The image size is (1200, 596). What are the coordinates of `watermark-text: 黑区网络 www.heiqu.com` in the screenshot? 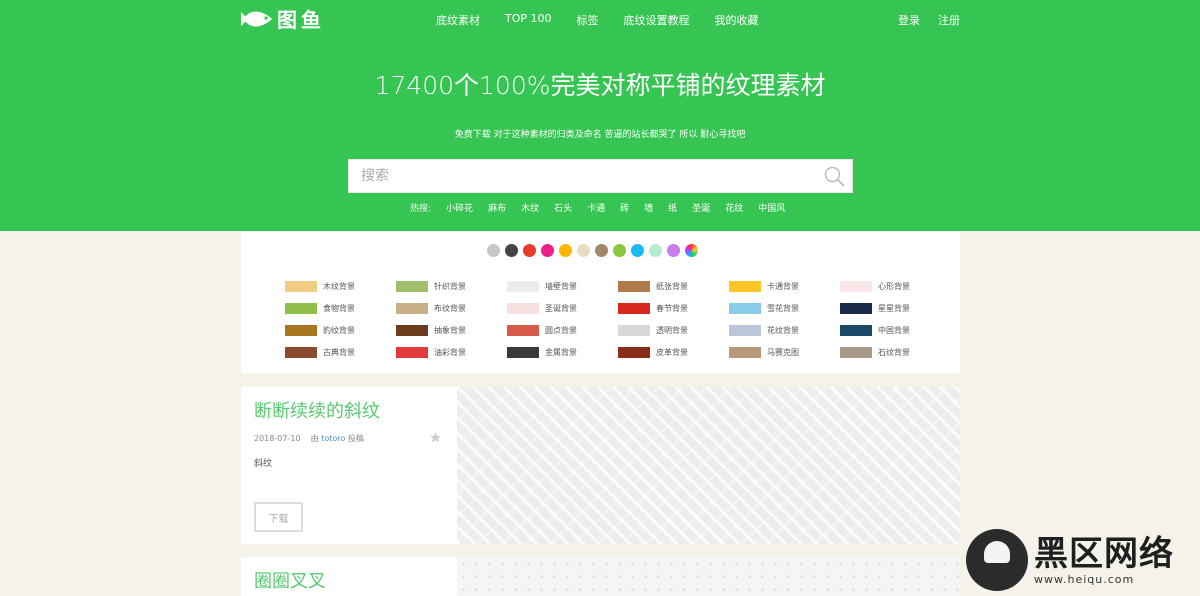 It's located at (1104, 560).